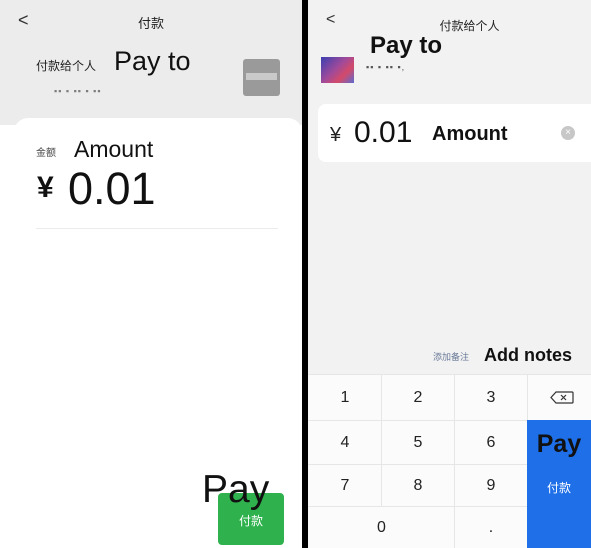 The height and width of the screenshot is (548, 591). What do you see at coordinates (386, 67) in the screenshot?
I see `payee-name-masked: ▪▪ ▪ ▪▪ ▪,` at bounding box center [386, 67].